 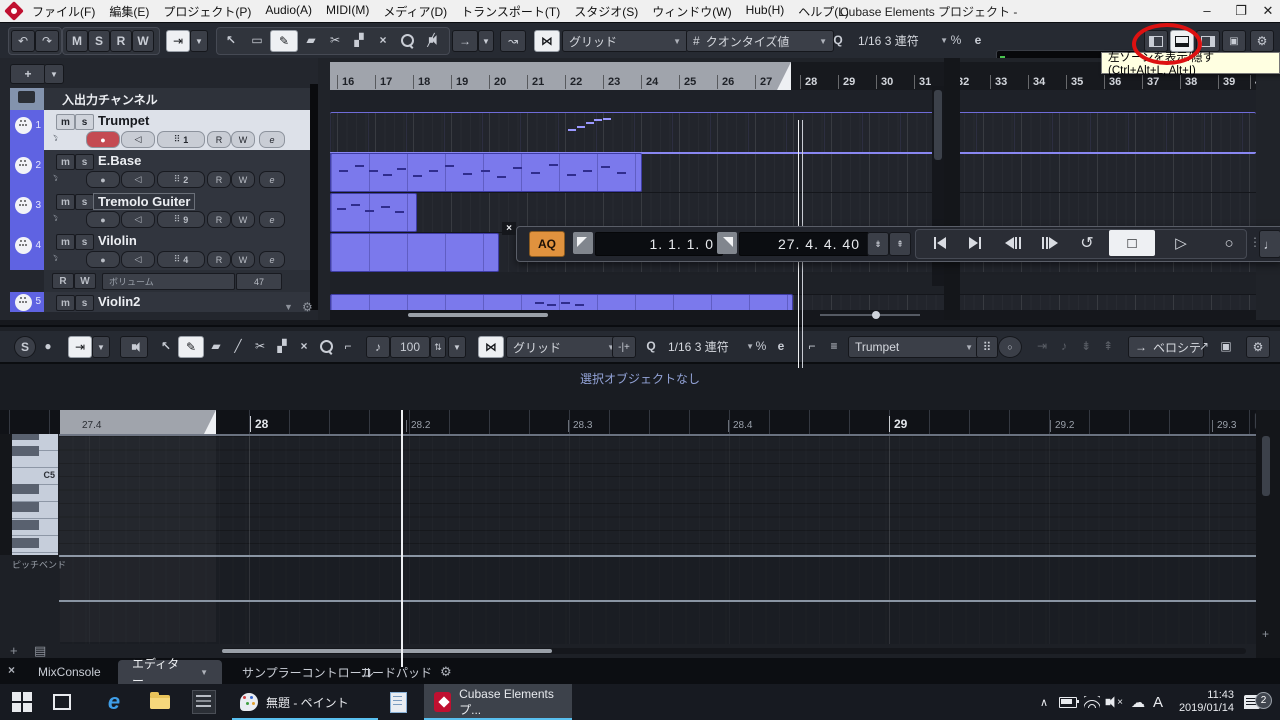 I want to click on eraser-tool: ▰, so click(x=311, y=40).